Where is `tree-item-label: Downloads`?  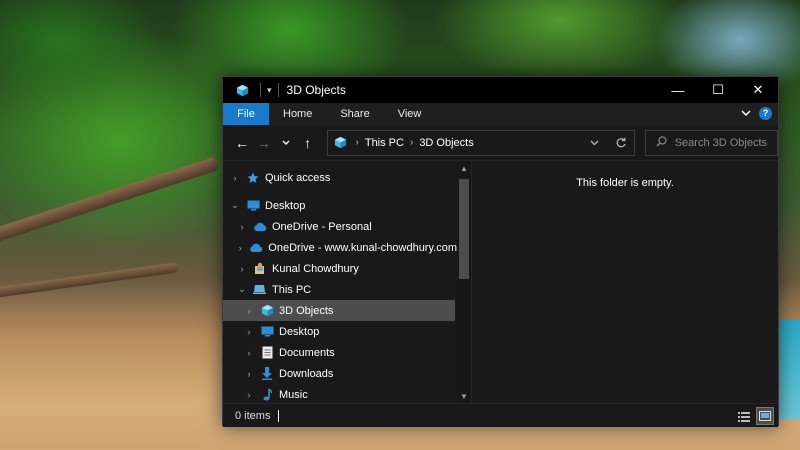 tree-item-label: Downloads is located at coordinates (306, 373).